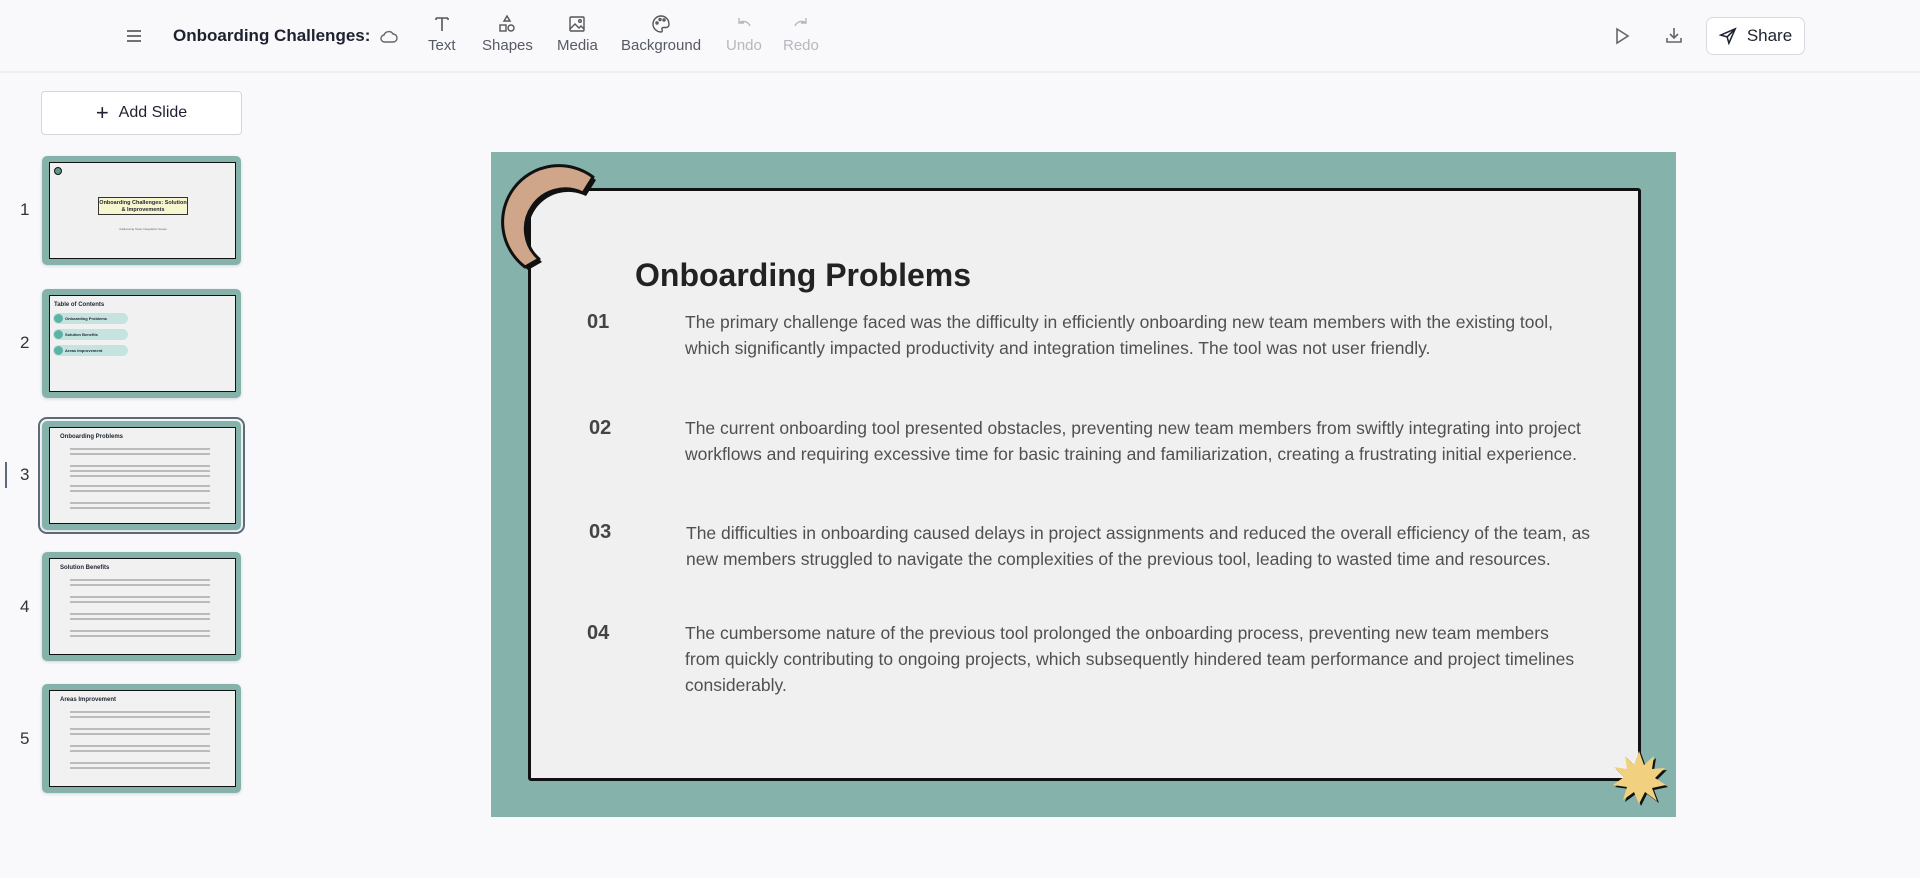 This screenshot has width=1920, height=878. What do you see at coordinates (661, 24) in the screenshot?
I see `palette-icon` at bounding box center [661, 24].